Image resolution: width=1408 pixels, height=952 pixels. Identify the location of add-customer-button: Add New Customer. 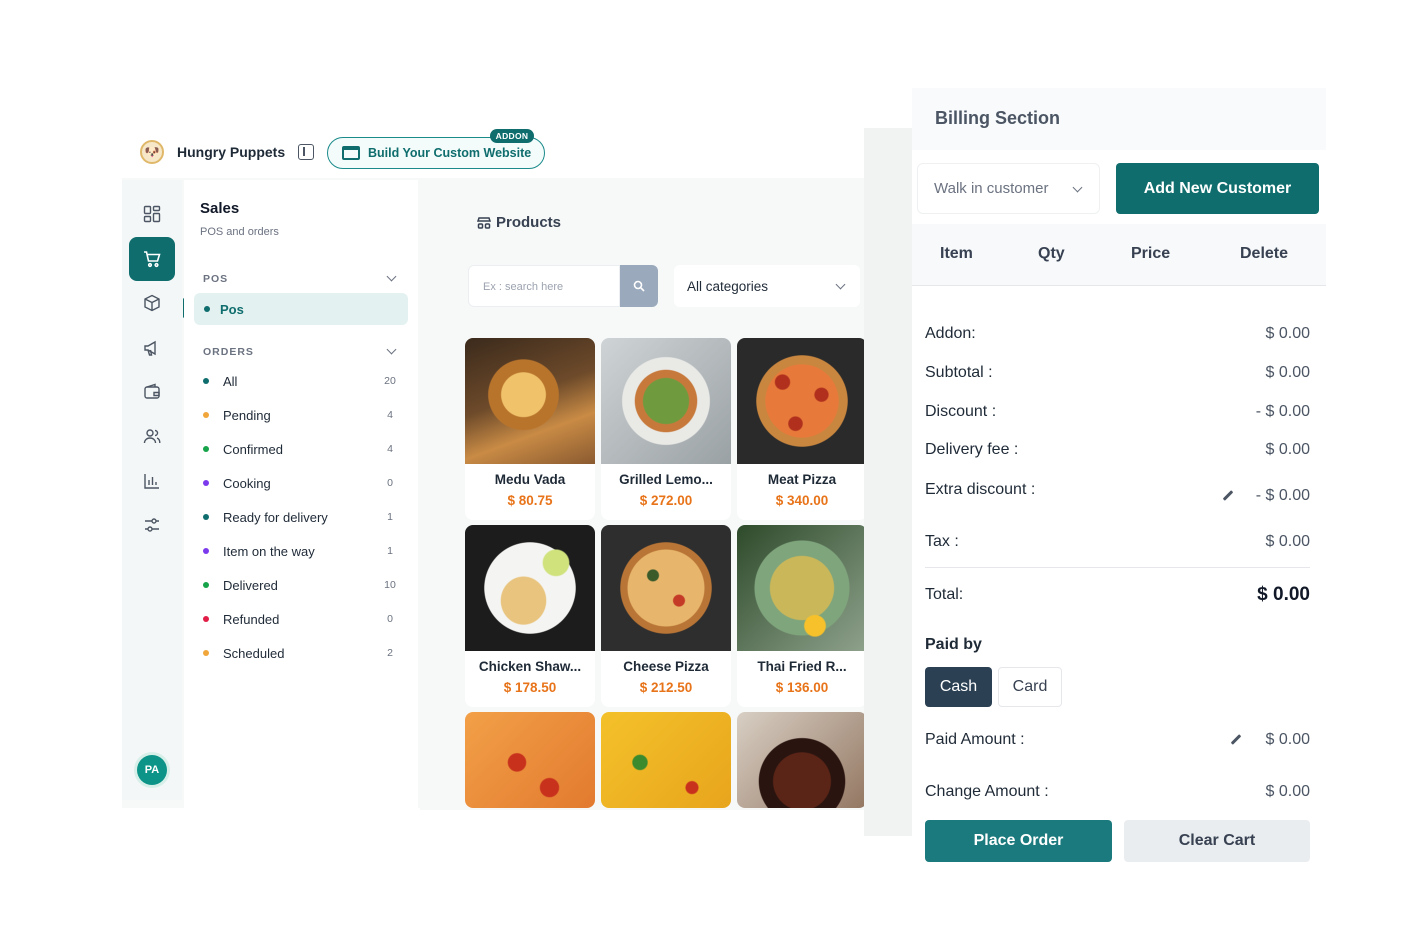
(1217, 188).